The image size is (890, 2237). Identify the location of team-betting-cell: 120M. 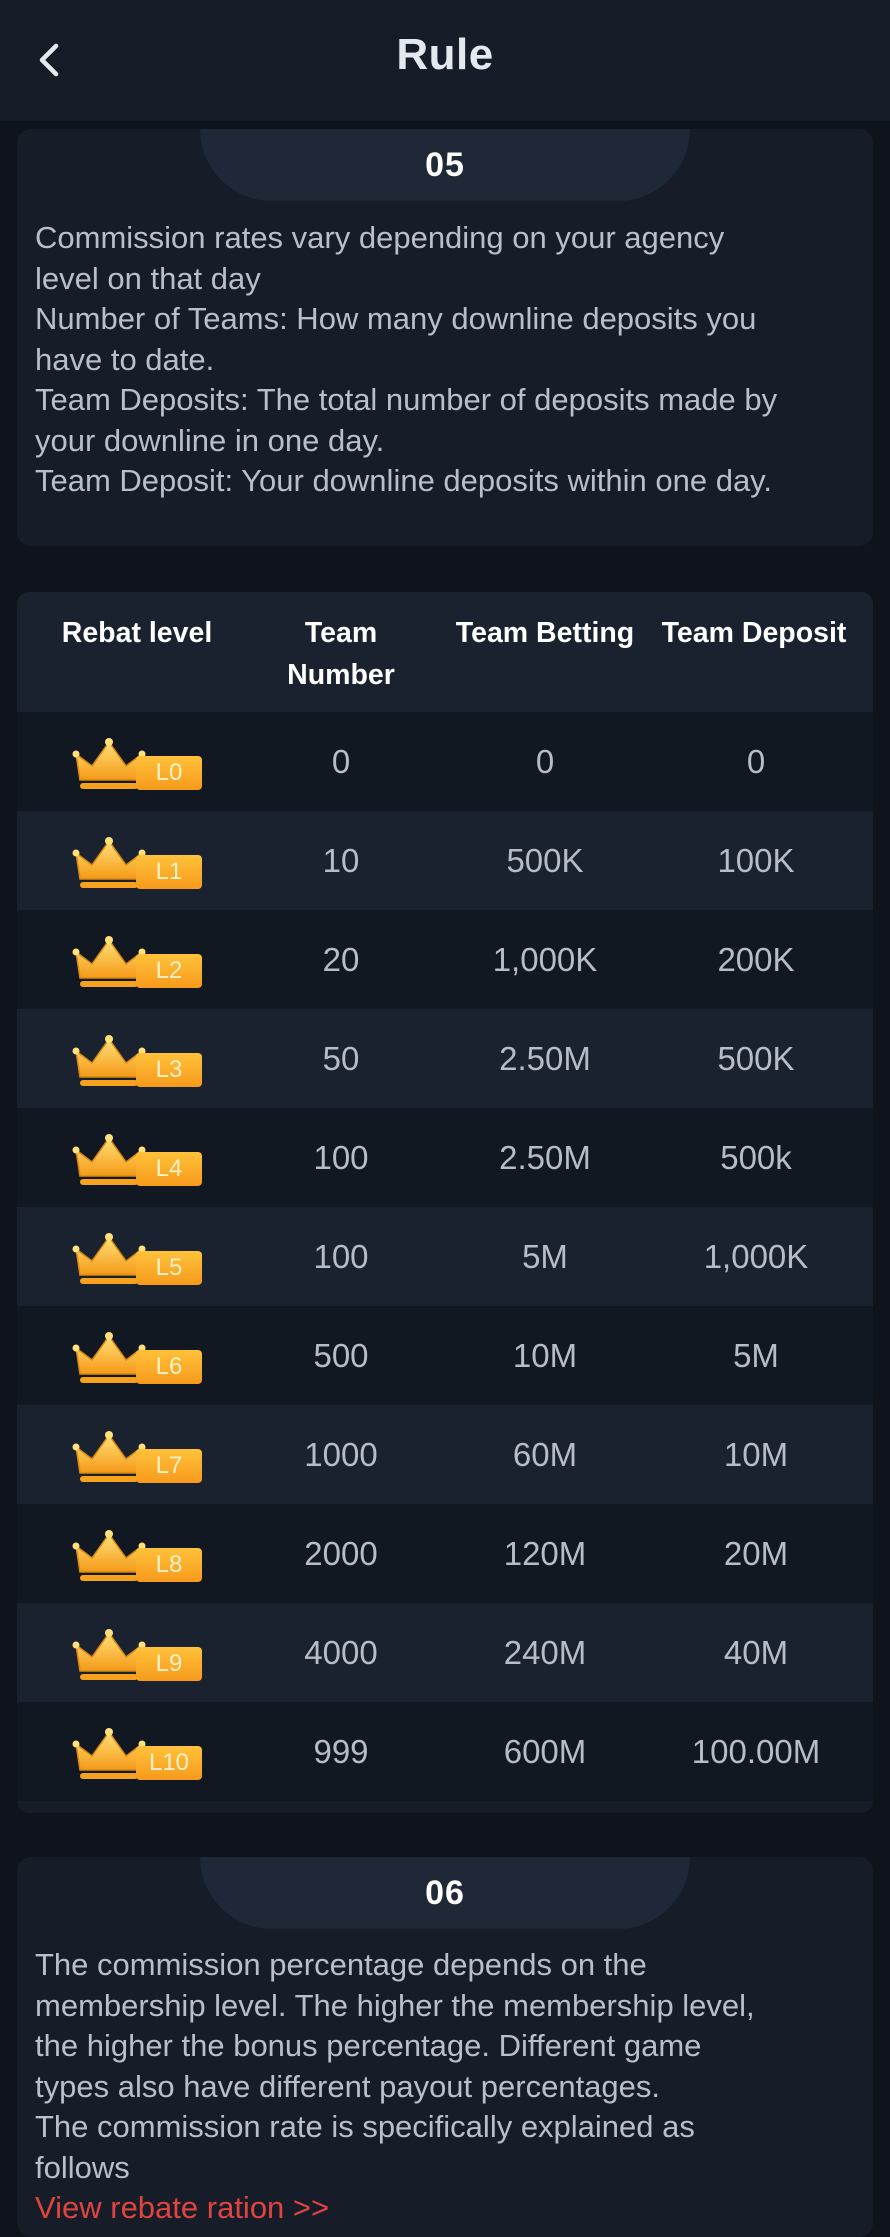
(545, 1553).